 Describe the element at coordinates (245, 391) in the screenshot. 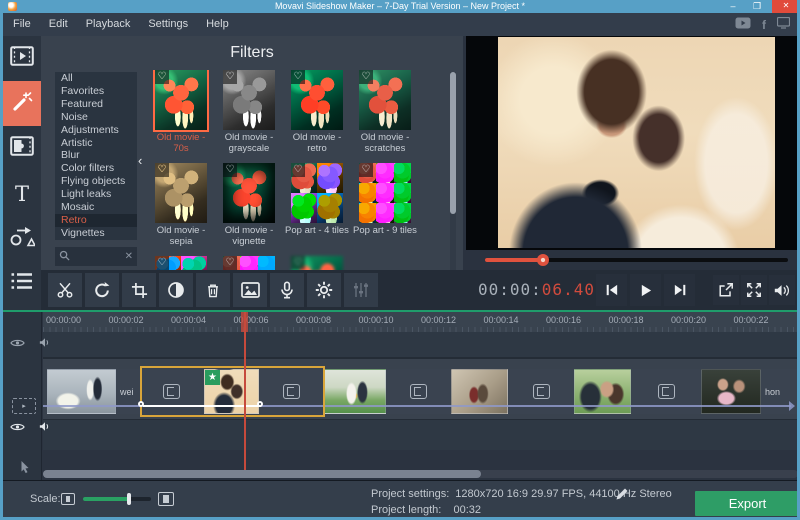

I see `playhead` at that location.